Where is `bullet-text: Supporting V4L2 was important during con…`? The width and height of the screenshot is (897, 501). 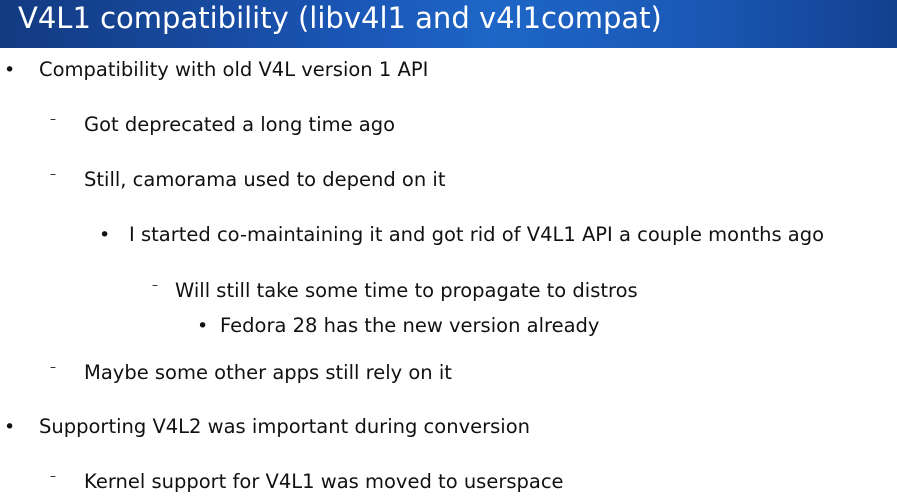
bullet-text: Supporting V4L2 was important during con… is located at coordinates (284, 426).